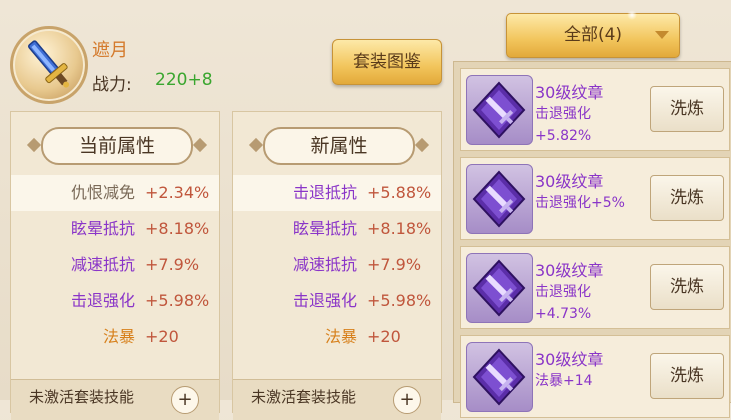 The image size is (731, 420). I want to click on sword-icon, so click(49, 64).